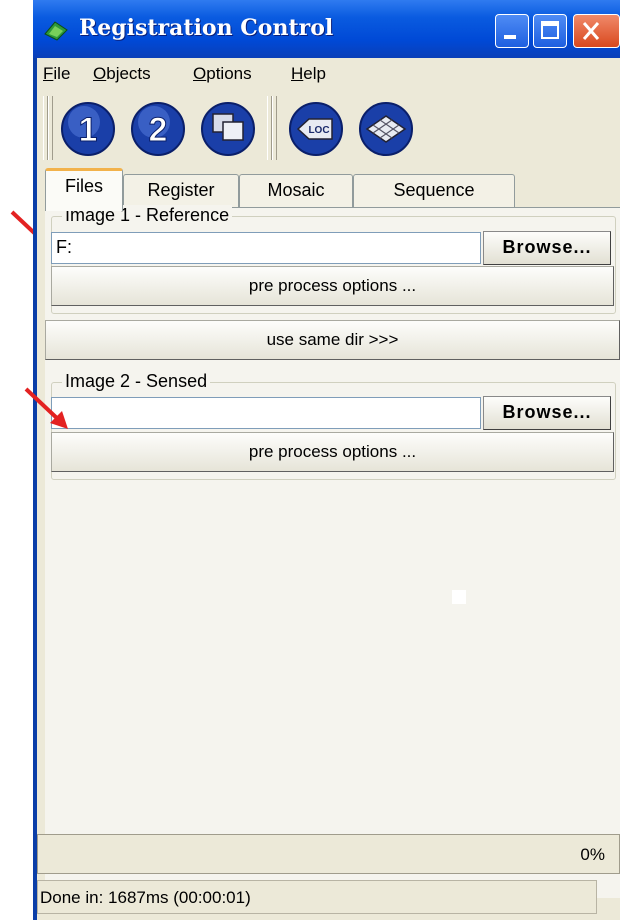  Describe the element at coordinates (314, 73) in the screenshot. I see `menu-help-label: elp` at that location.